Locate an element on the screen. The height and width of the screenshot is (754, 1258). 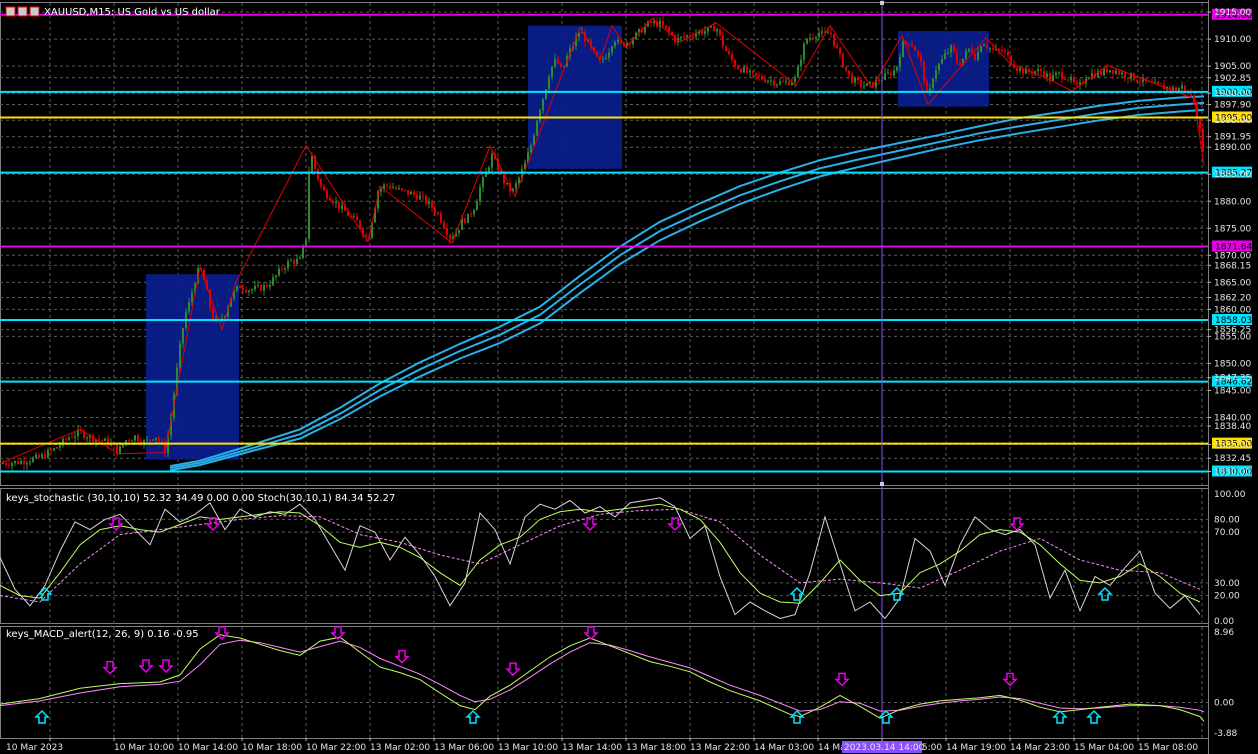
zone-box is located at coordinates (575, 97).